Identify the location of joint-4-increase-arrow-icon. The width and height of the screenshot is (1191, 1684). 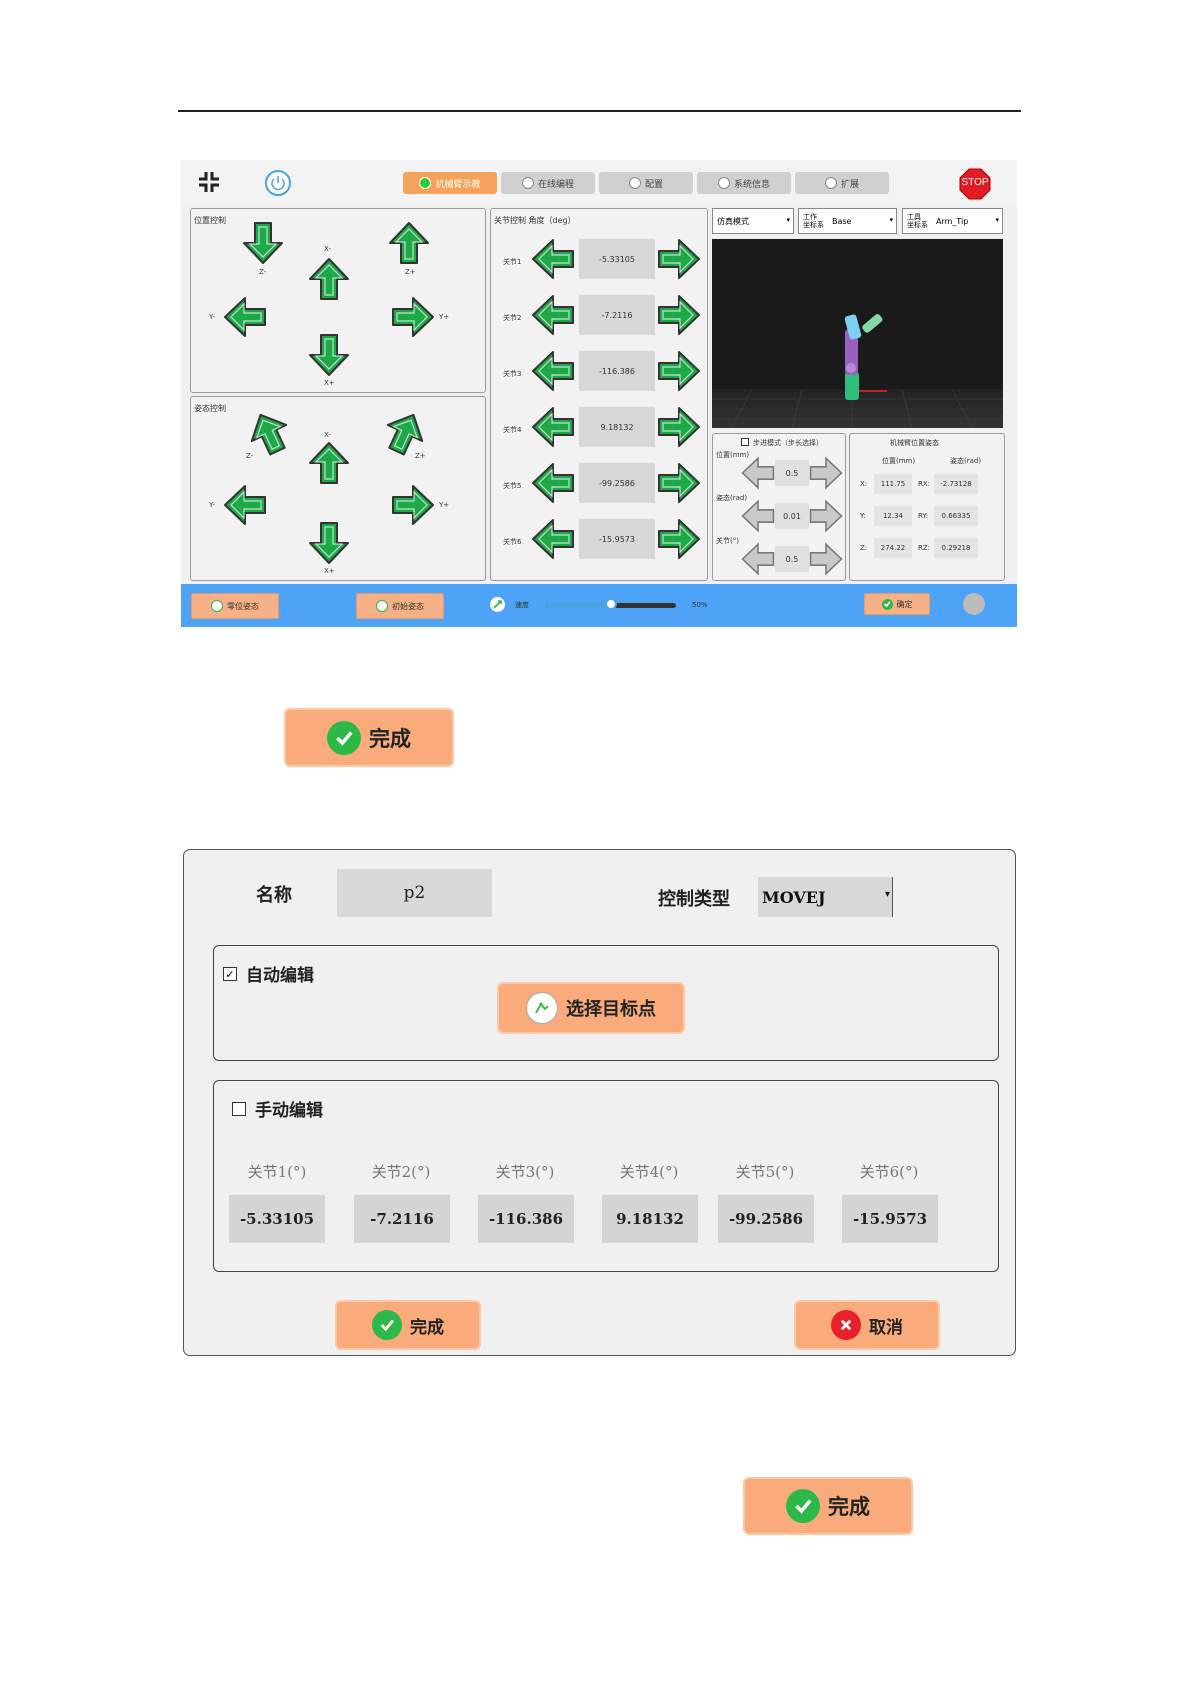
(679, 427).